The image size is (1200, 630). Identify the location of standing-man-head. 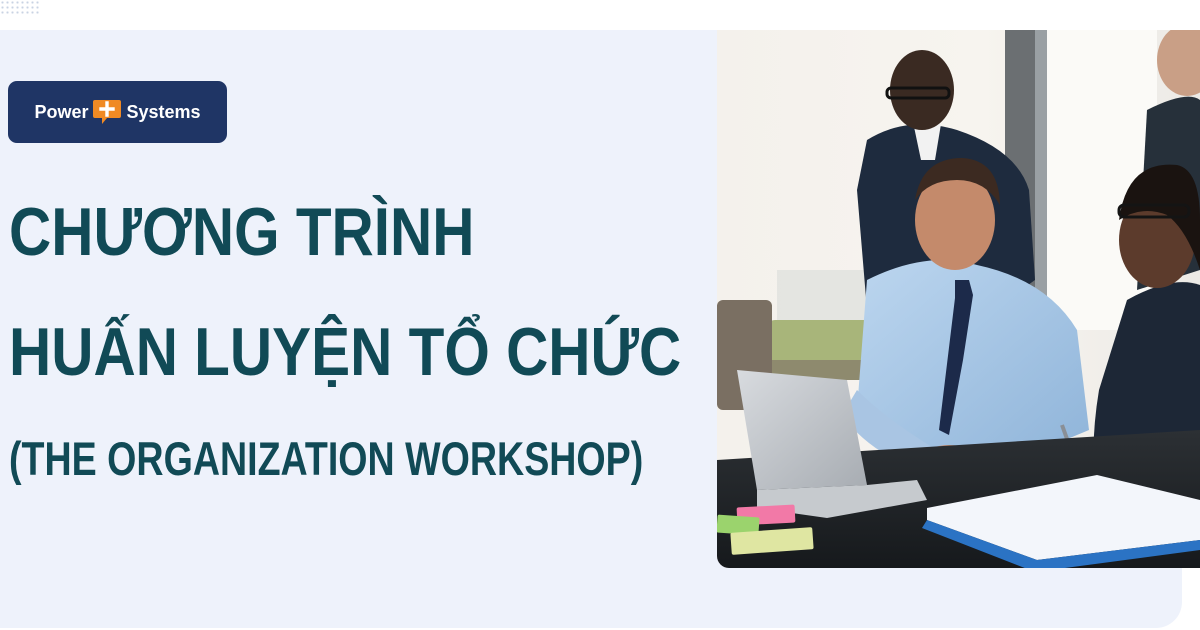
(922, 90).